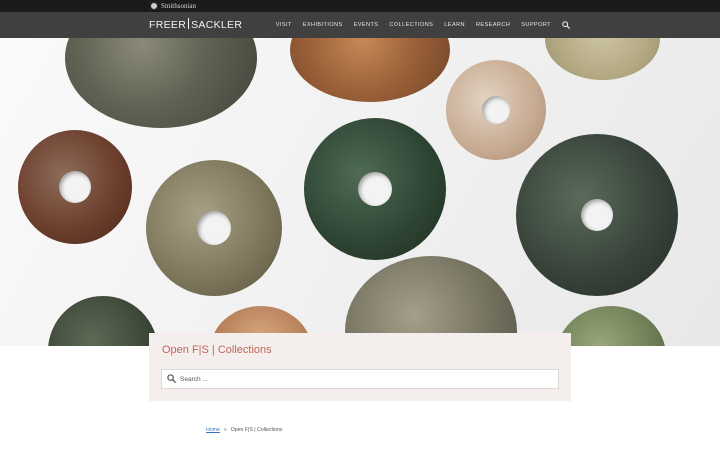 The image size is (720, 450). What do you see at coordinates (154, 6) in the screenshot?
I see `smithsonian-sun-icon` at bounding box center [154, 6].